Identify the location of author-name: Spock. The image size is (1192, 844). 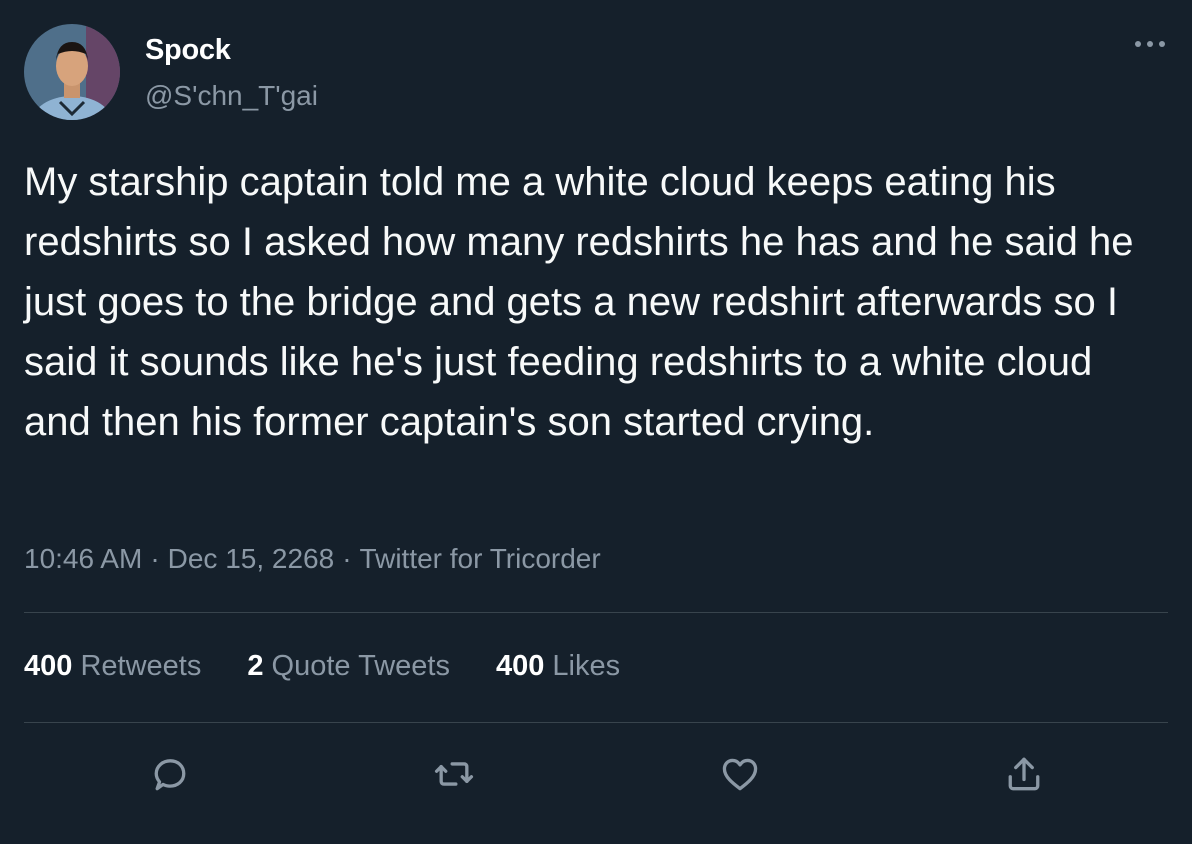
(188, 50).